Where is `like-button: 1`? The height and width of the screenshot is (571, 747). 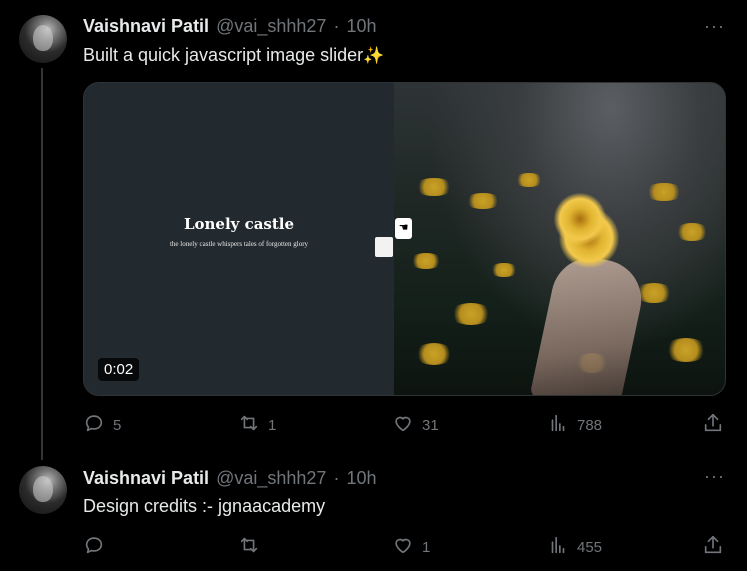
like-button: 1 is located at coordinates (411, 547).